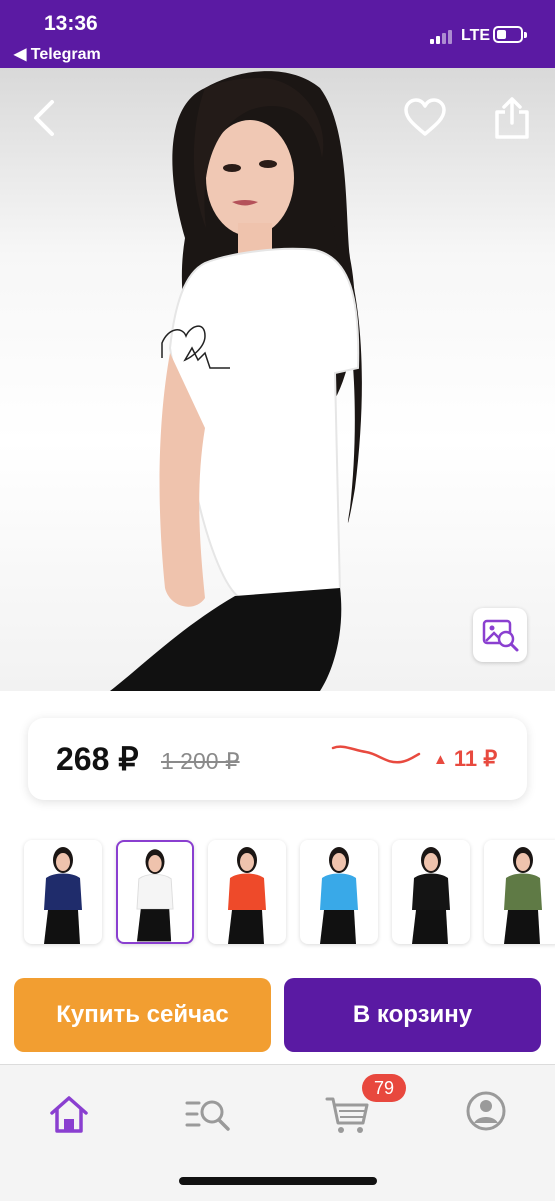  I want to click on variant-thumbnail-selected, so click(155, 892).